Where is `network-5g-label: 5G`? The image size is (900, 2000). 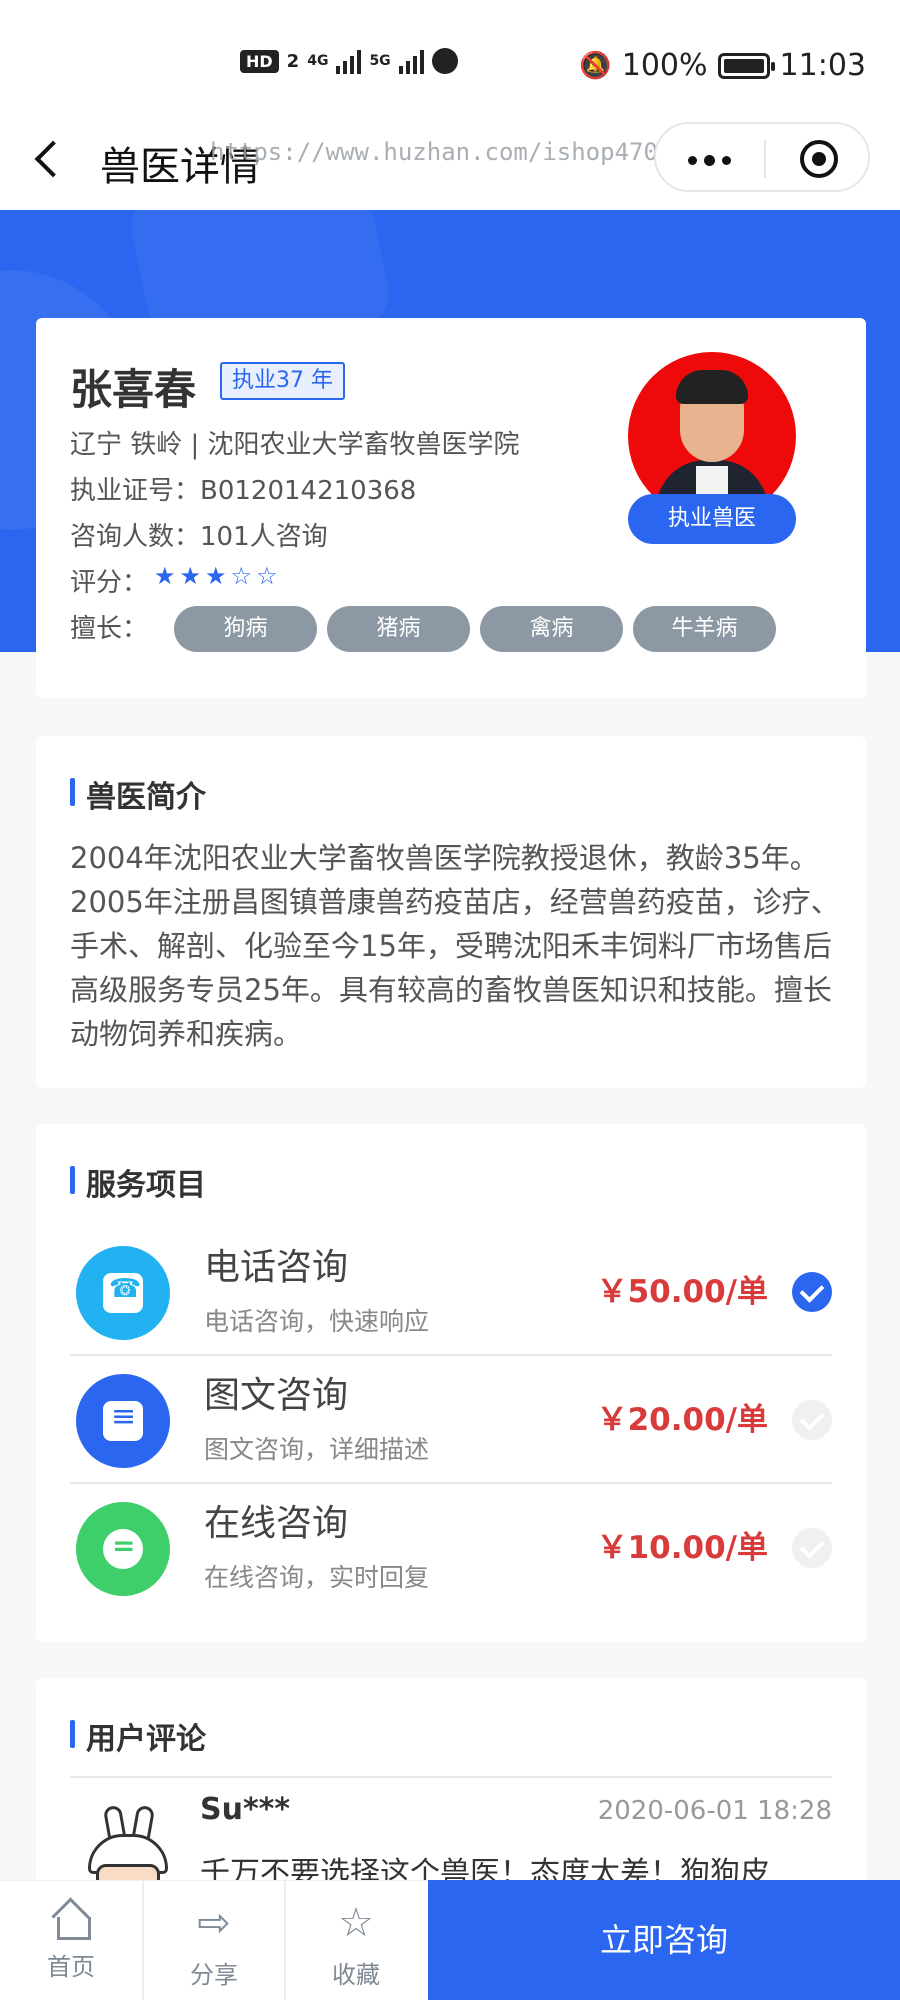 network-5g-label: 5G is located at coordinates (380, 61).